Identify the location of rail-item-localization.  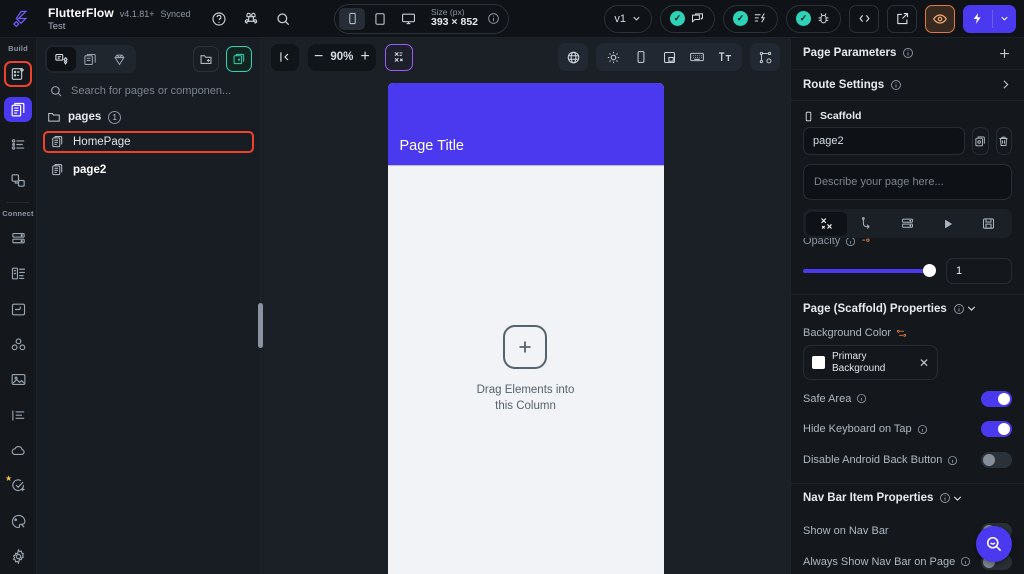
(18, 414).